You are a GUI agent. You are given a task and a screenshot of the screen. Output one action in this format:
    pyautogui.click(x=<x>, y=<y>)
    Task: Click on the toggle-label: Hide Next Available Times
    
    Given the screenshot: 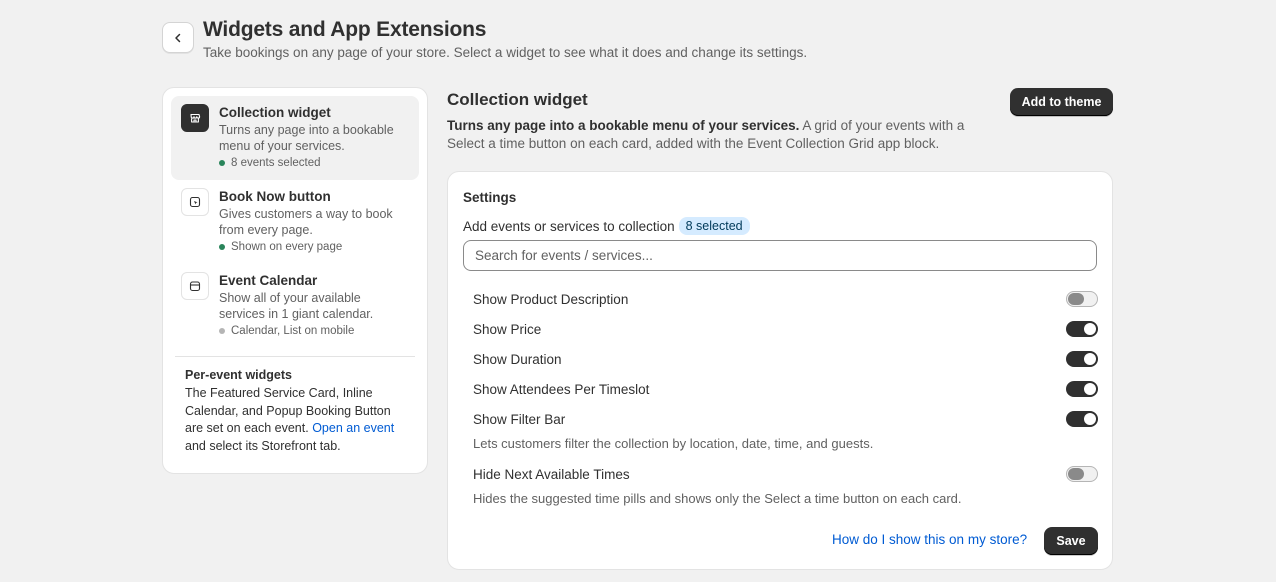 What is the action you would take?
    pyautogui.click(x=551, y=474)
    